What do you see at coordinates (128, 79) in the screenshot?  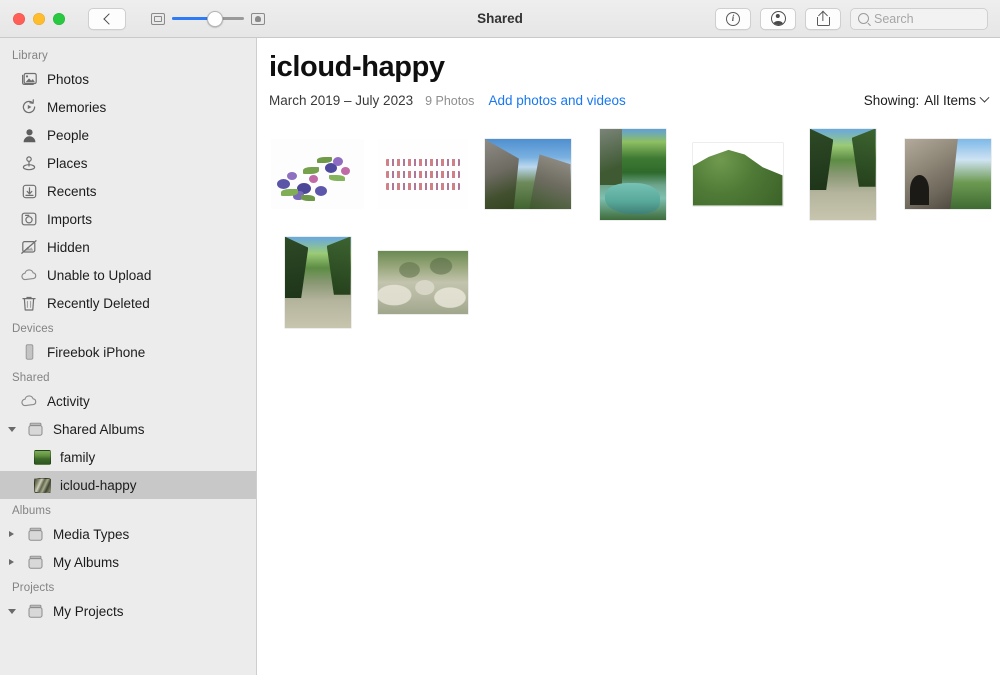 I see `sidebar-item-photos: Photos` at bounding box center [128, 79].